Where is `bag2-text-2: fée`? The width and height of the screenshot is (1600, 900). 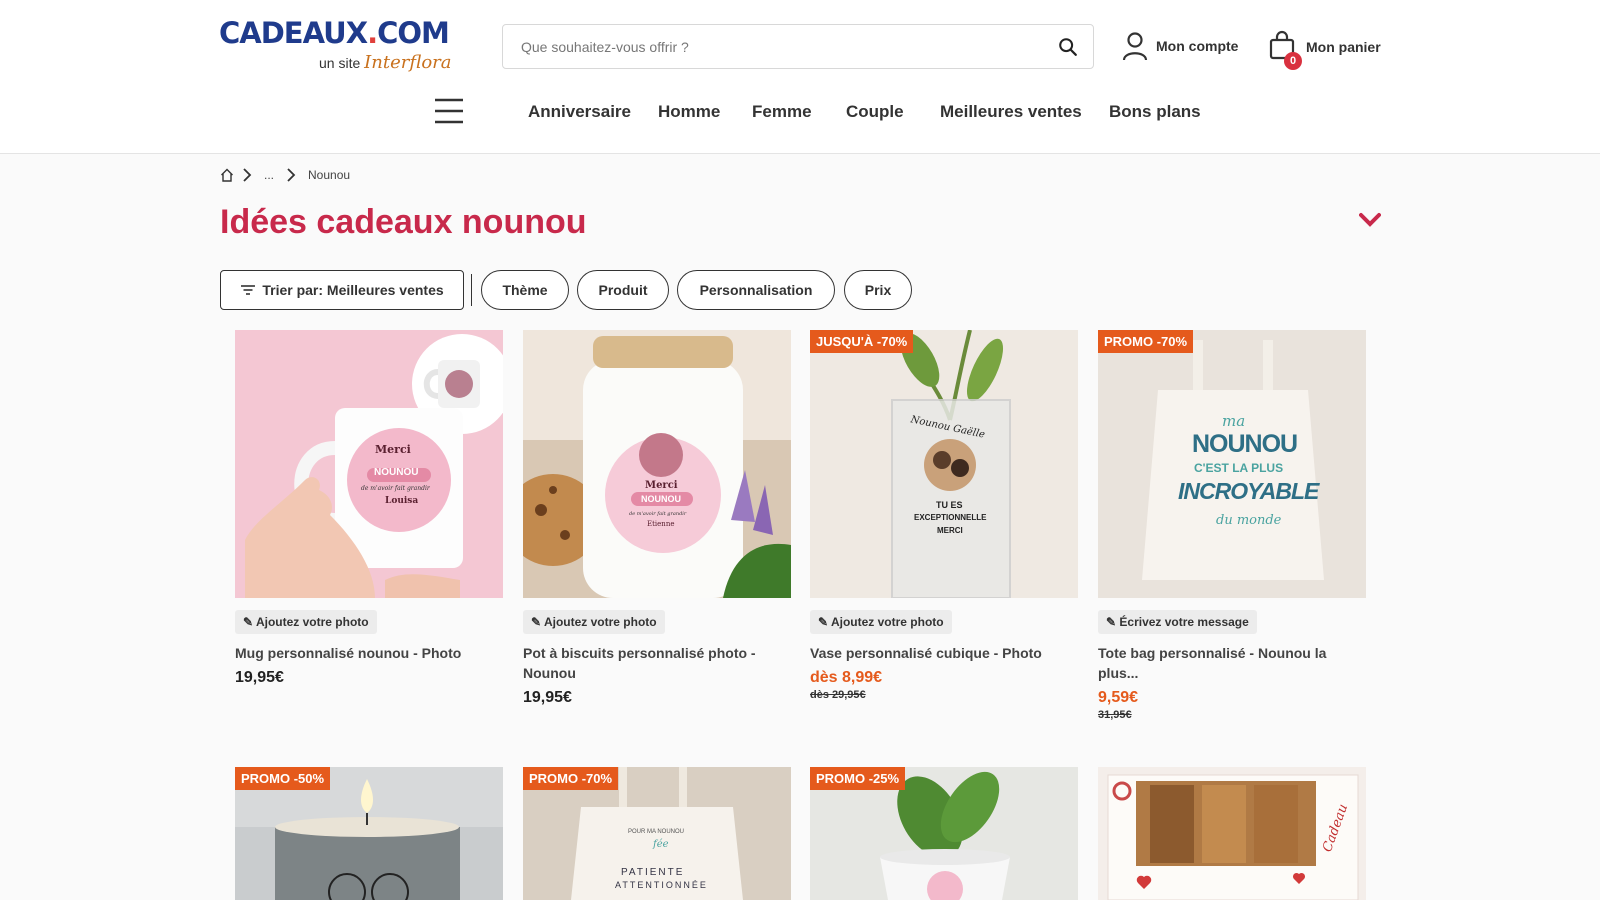
bag2-text-2: fée is located at coordinates (661, 844).